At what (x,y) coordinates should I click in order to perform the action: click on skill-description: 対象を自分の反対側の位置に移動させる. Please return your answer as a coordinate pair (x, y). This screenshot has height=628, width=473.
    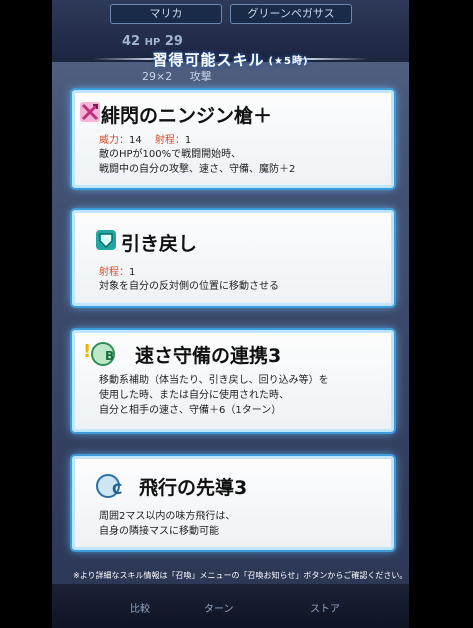
    Looking at the image, I should click on (240, 286).